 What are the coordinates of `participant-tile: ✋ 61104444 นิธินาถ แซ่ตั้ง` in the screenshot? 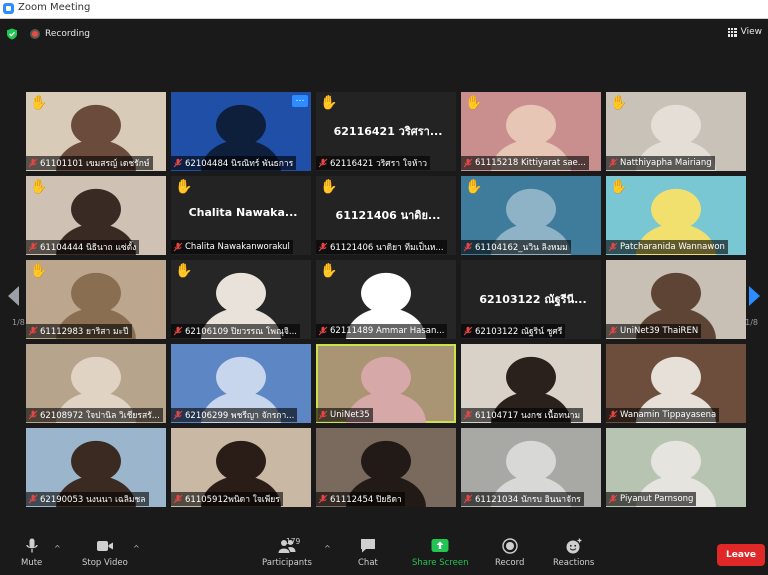 It's located at (96, 215).